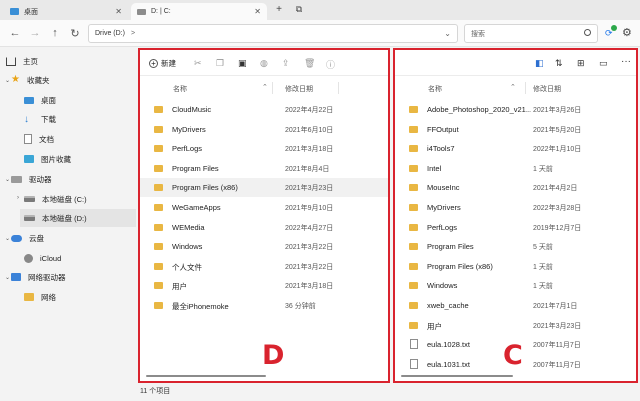  Describe the element at coordinates (264, 266) in the screenshot. I see `list-item: 个人文件 2021年3月22日` at that location.